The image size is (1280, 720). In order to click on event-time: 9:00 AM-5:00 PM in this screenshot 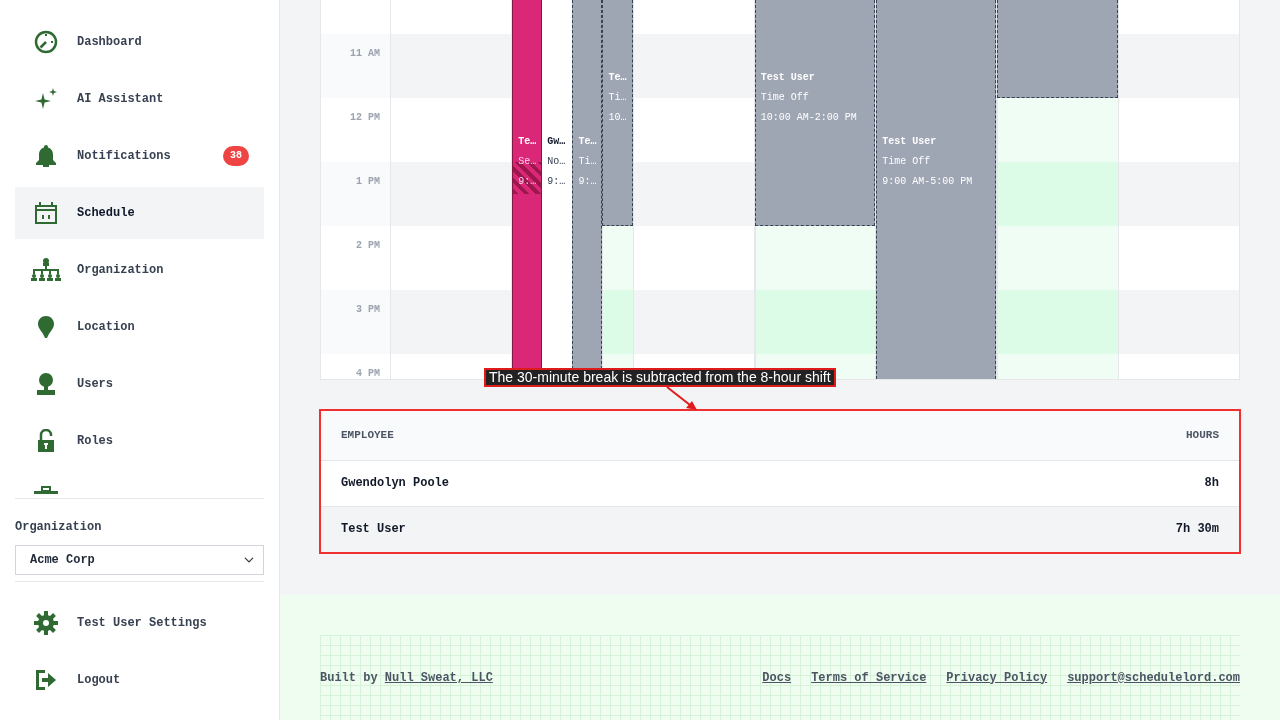, I will do `click(927, 182)`.